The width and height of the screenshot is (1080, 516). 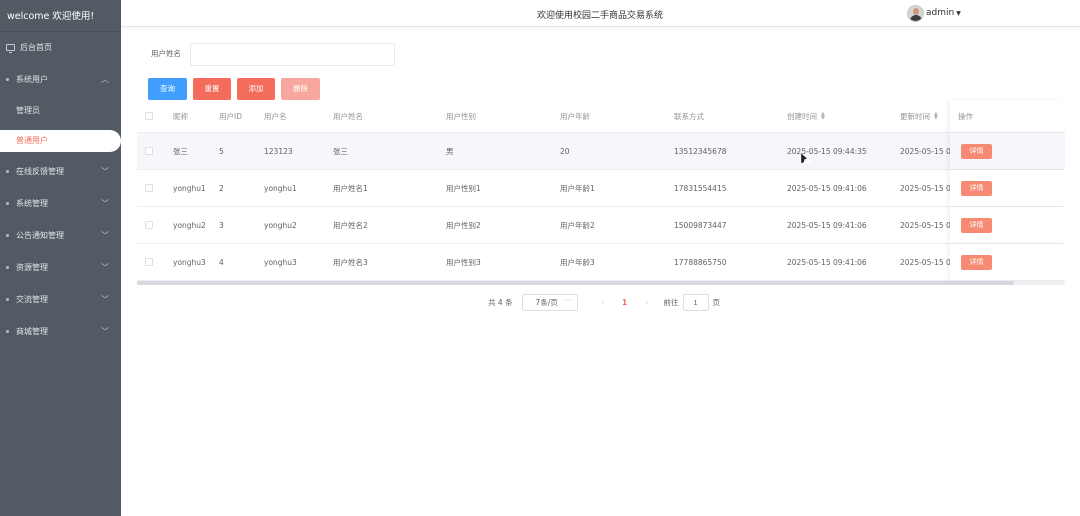 I want to click on search-input, so click(x=292, y=54).